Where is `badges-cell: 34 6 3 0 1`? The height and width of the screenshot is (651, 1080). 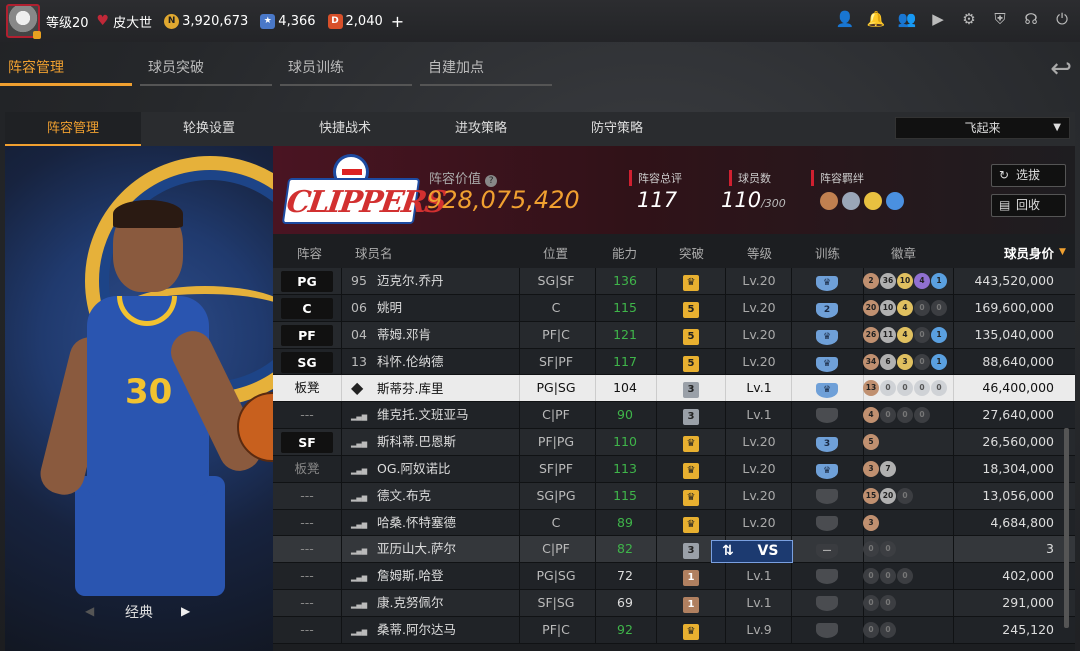 badges-cell: 34 6 3 0 1 is located at coordinates (909, 362).